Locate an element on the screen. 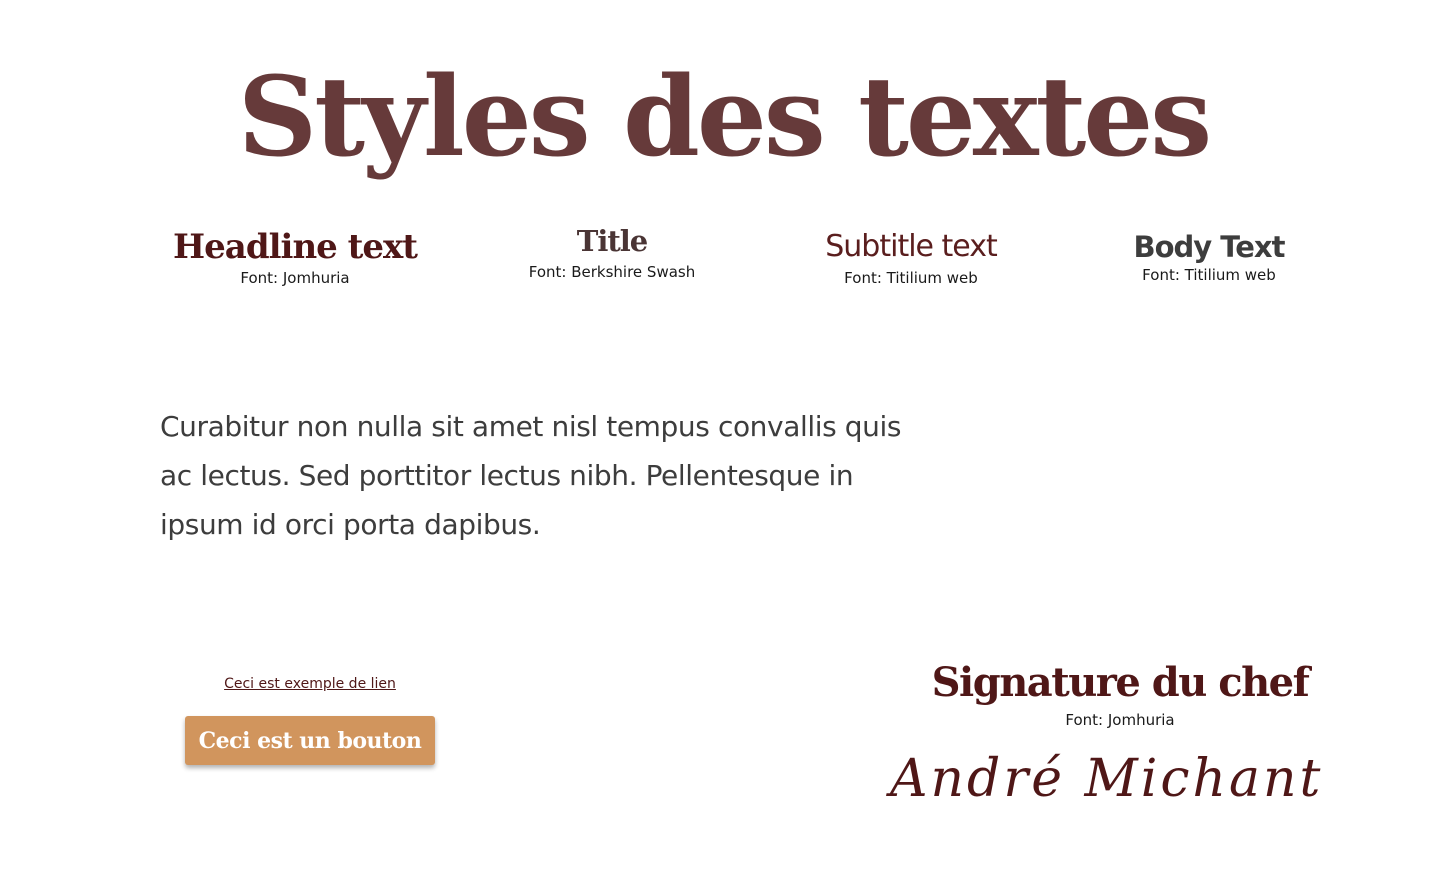 The height and width of the screenshot is (889, 1447). headline-sample-text: Headline text is located at coordinates (295, 247).